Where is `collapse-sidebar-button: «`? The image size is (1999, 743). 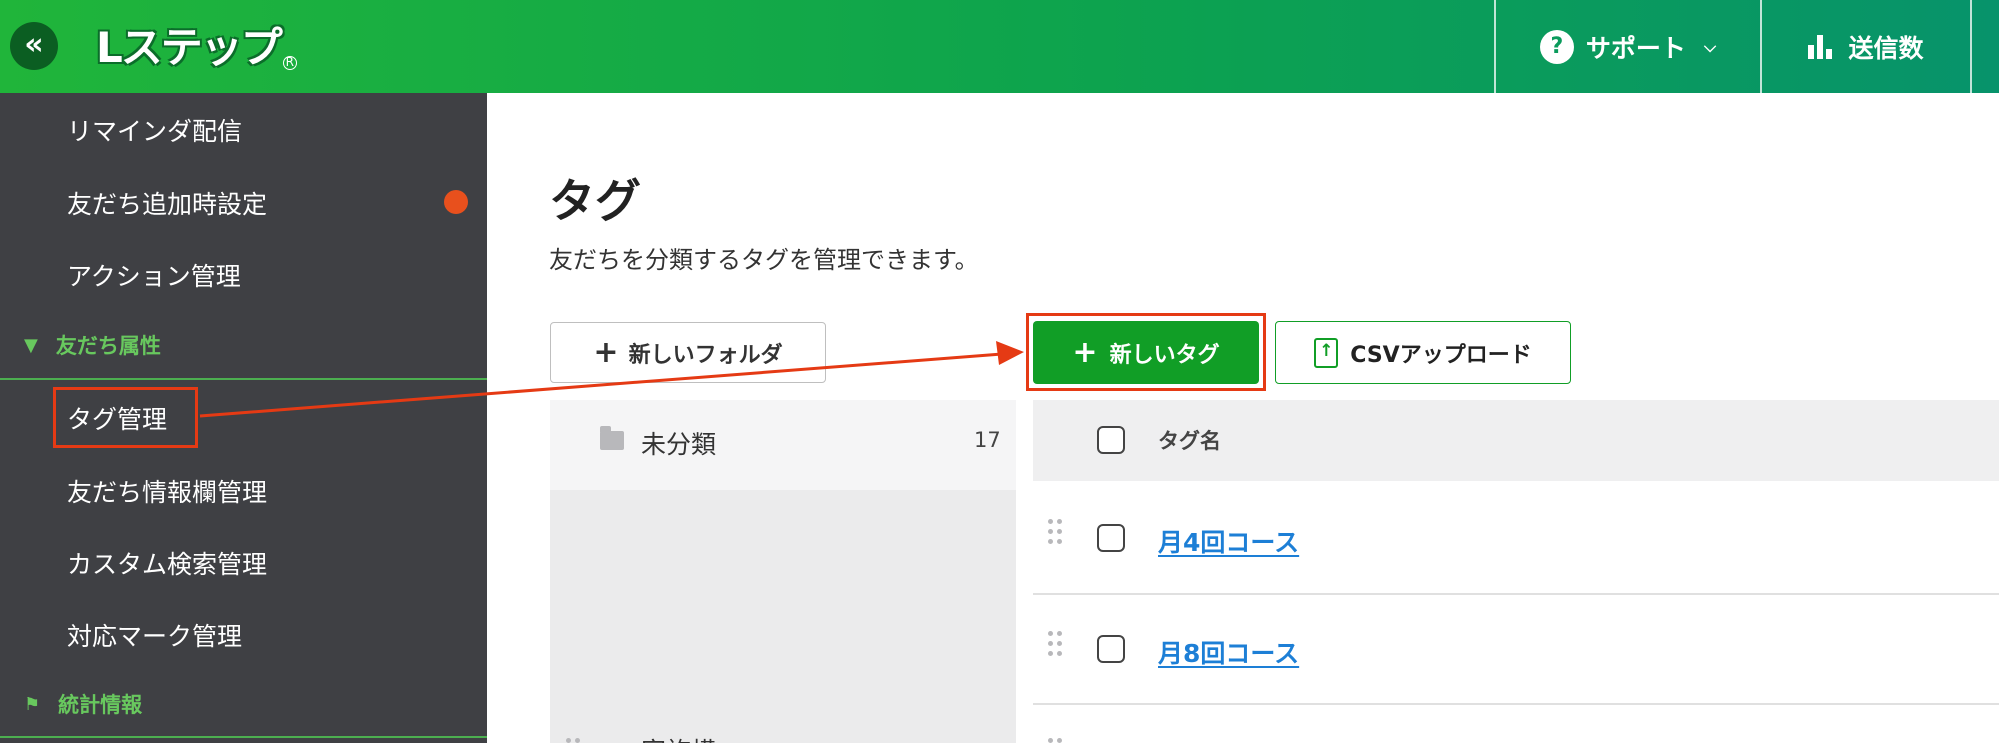 collapse-sidebar-button: « is located at coordinates (34, 46).